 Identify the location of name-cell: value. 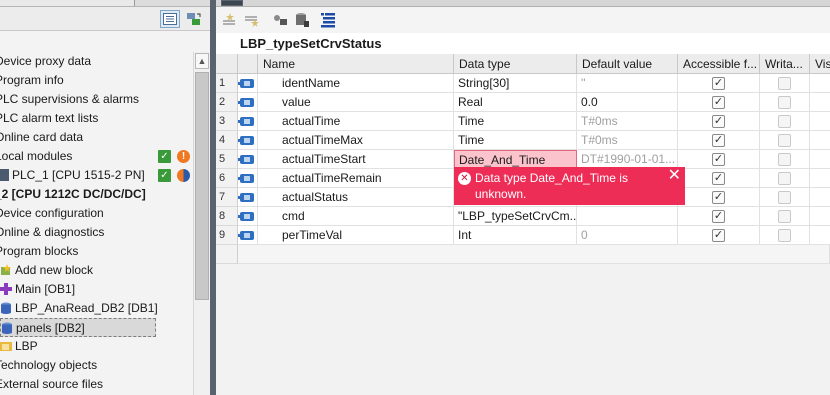
(356, 102).